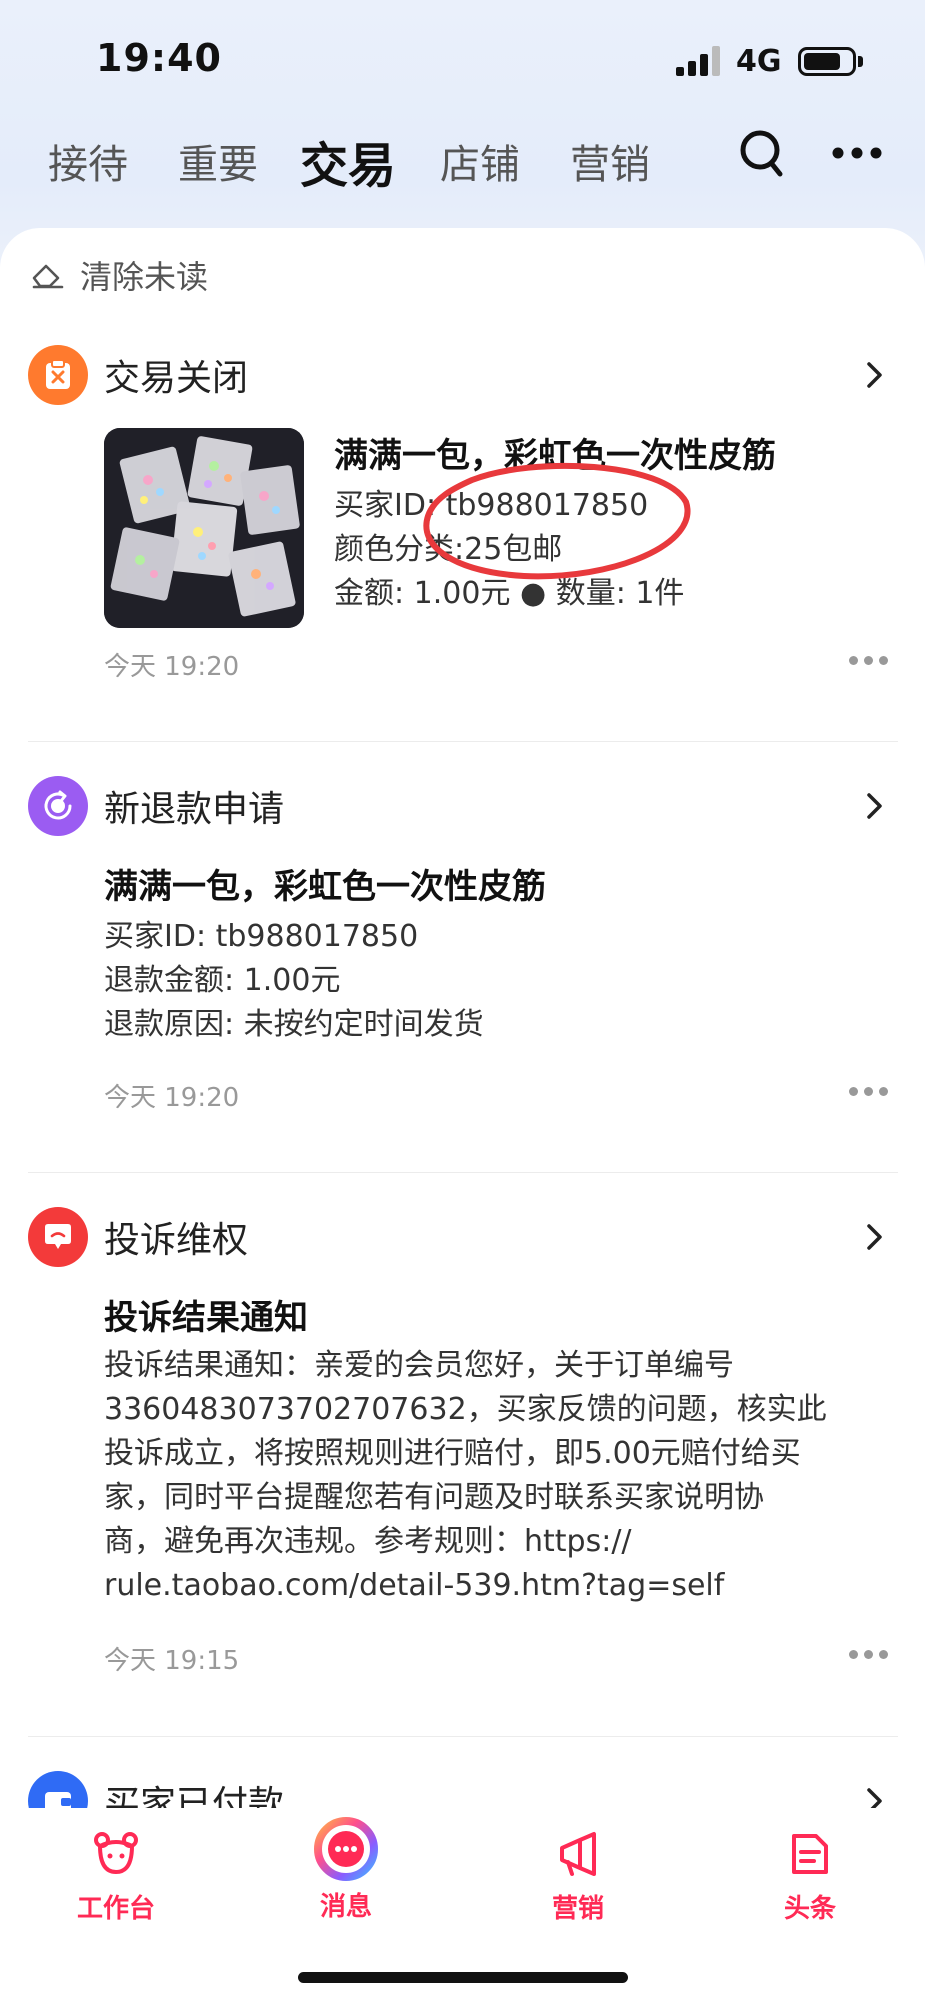 The height and width of the screenshot is (2000, 925). What do you see at coordinates (857, 153) in the screenshot?
I see `more-icon` at bounding box center [857, 153].